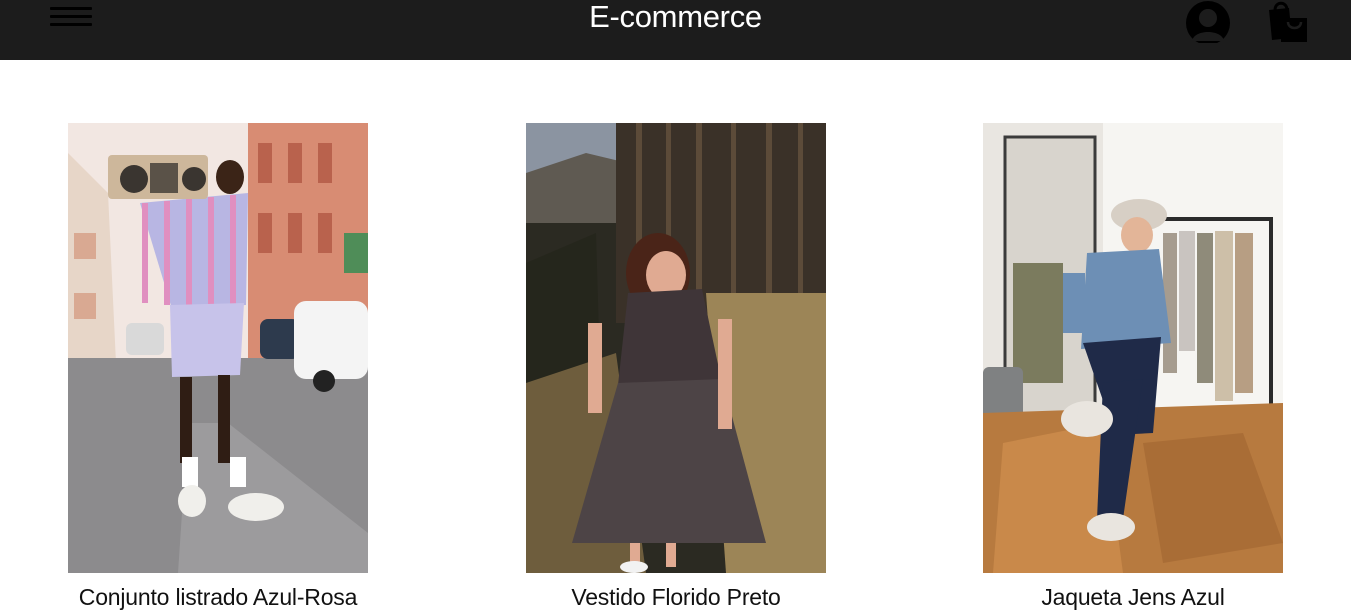 The height and width of the screenshot is (612, 1351). I want to click on shopping-bag-icon, so click(1288, 21).